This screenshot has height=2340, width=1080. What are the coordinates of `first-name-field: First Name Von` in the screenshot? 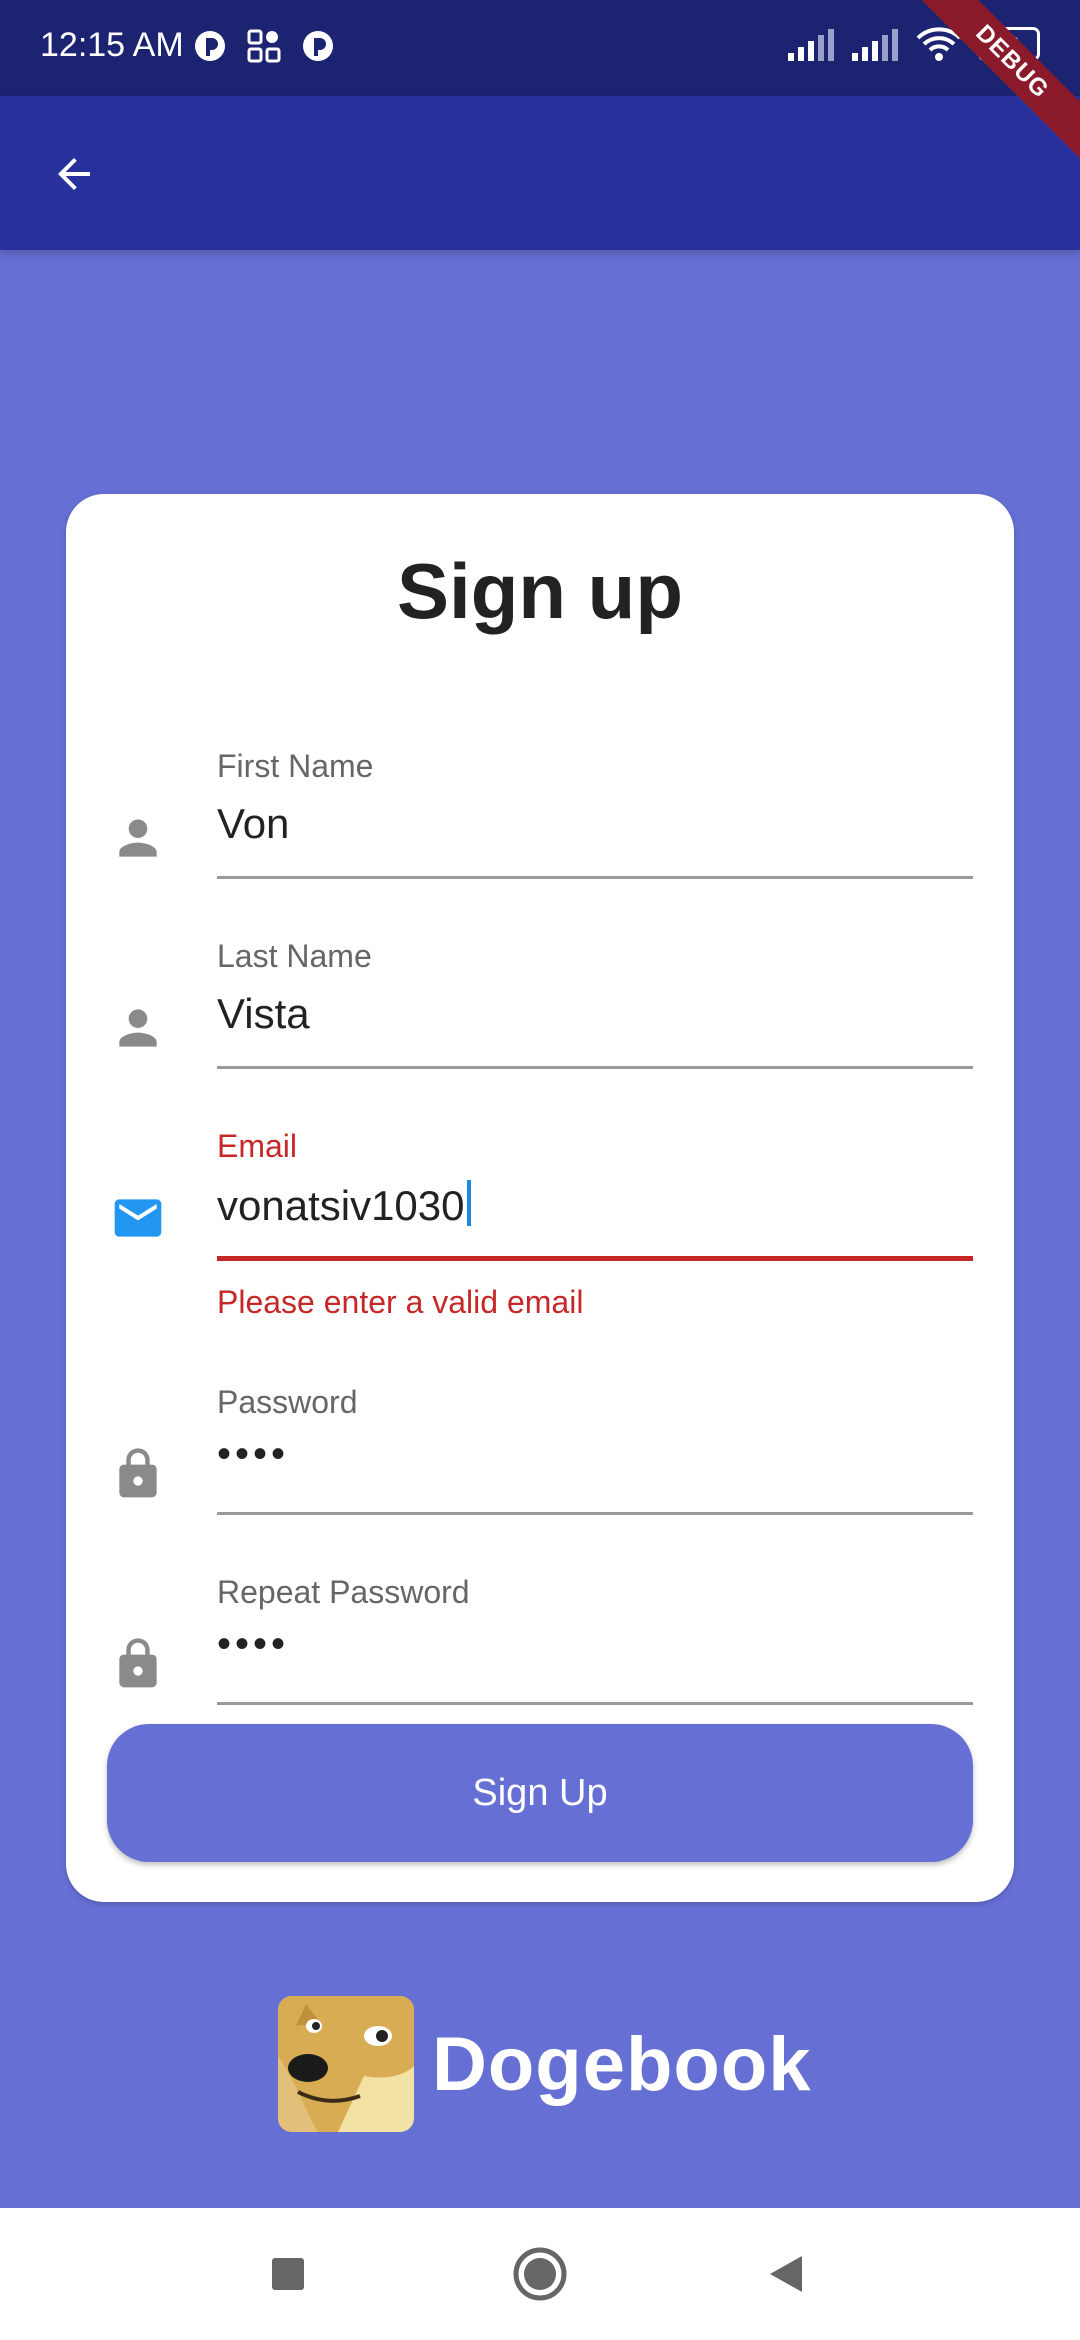 It's located at (540, 835).